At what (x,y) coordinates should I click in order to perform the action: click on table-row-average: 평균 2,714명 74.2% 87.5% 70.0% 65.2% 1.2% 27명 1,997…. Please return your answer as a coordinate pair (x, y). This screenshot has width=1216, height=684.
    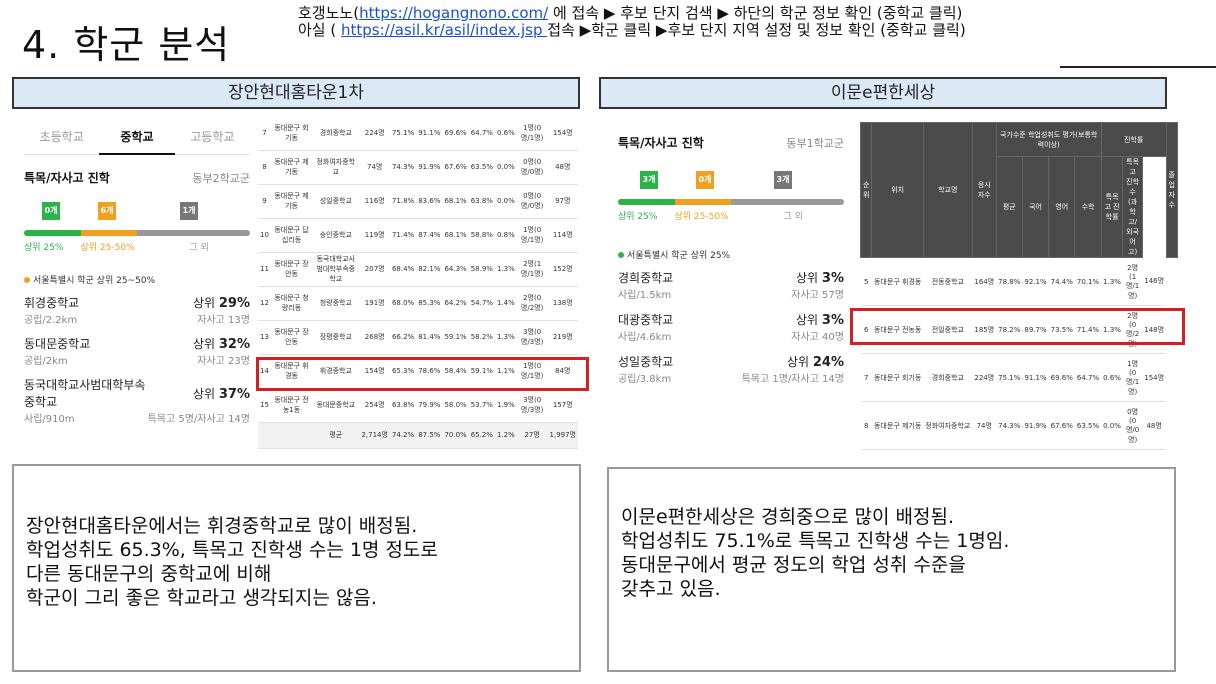
    Looking at the image, I should click on (418, 435).